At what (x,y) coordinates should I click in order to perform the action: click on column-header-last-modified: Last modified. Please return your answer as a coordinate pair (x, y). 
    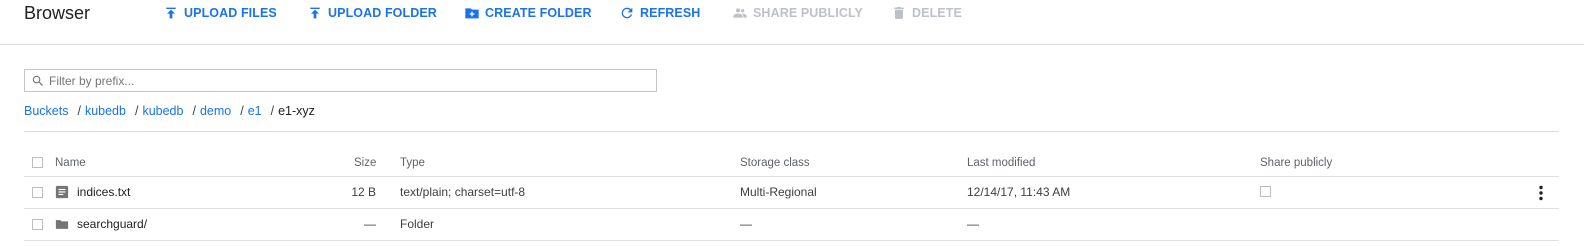
    Looking at the image, I should click on (1001, 163).